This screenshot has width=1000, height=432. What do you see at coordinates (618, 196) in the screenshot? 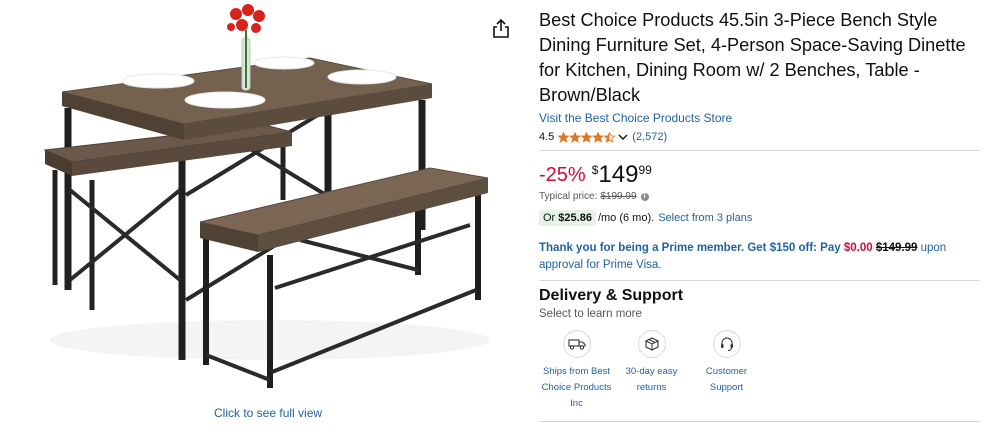
I see `typical-price-value: $199.99` at bounding box center [618, 196].